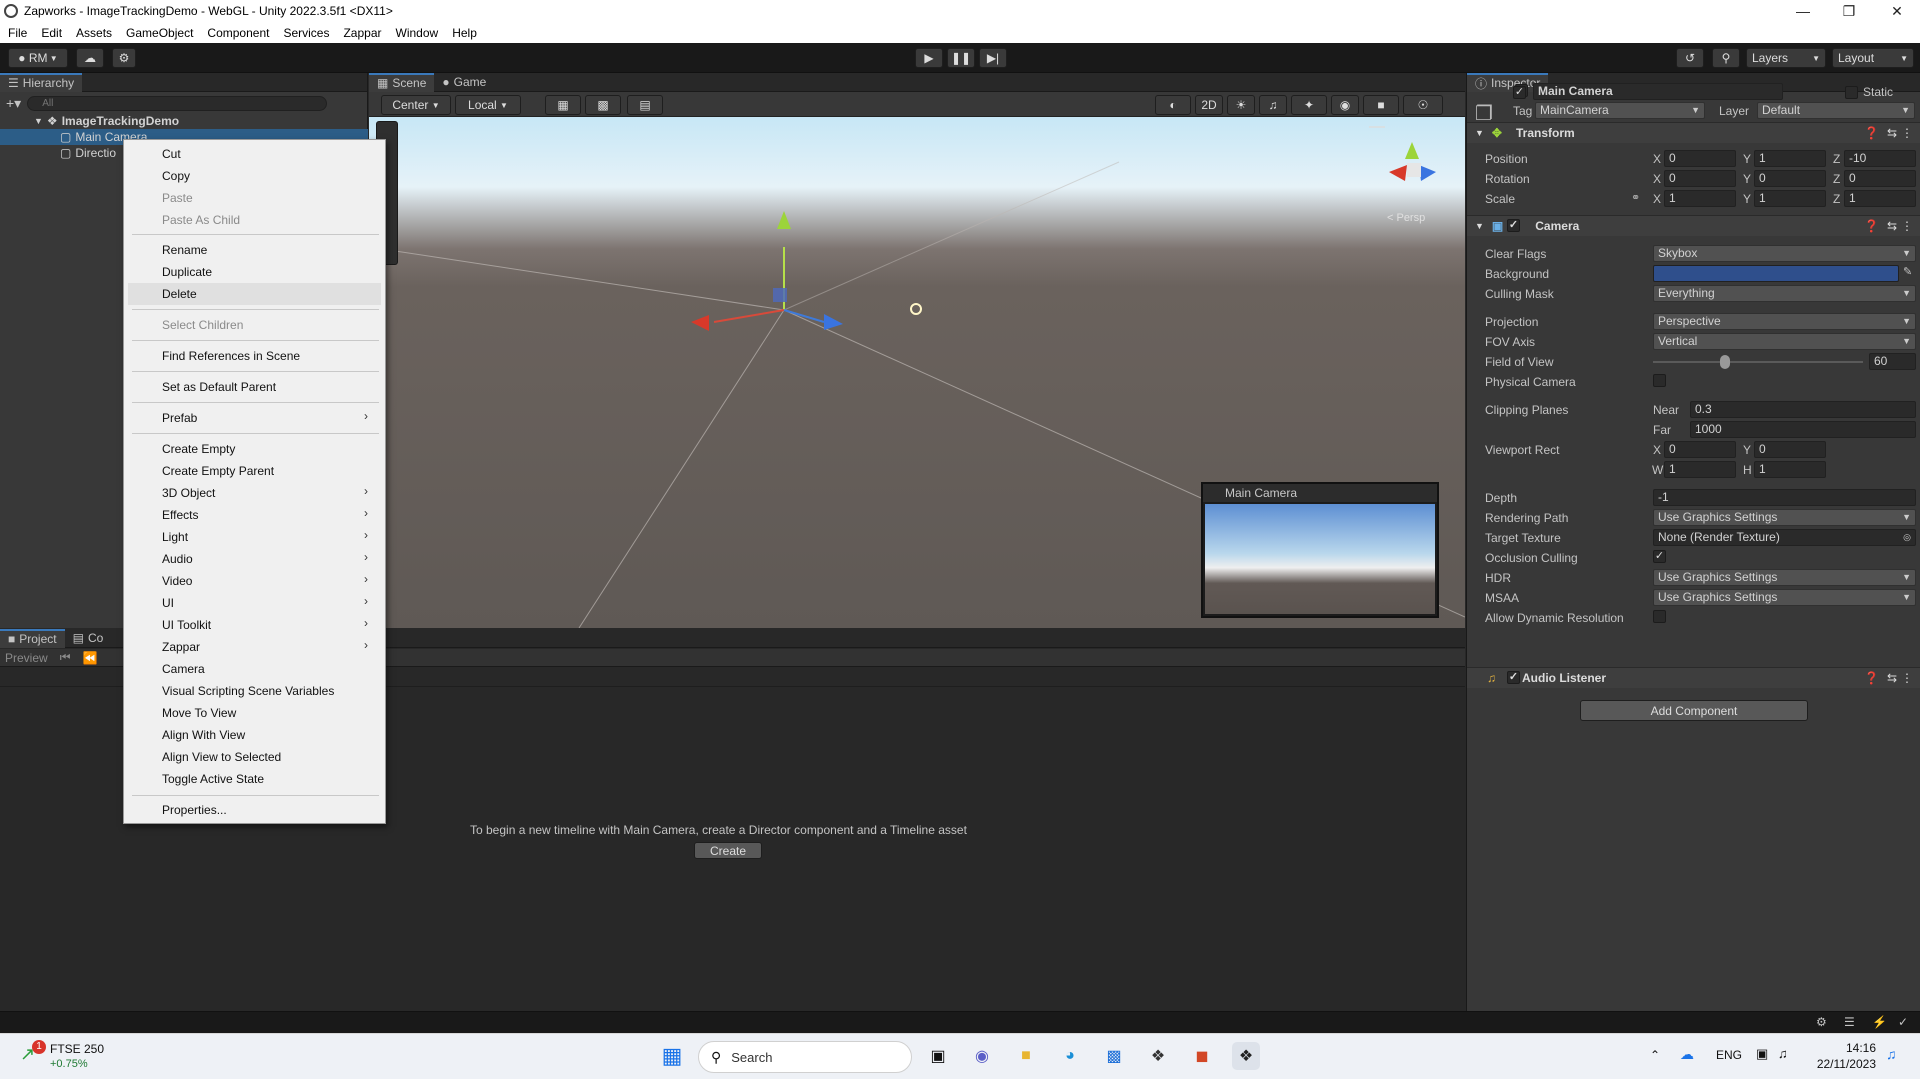 This screenshot has width=1920, height=1079. Describe the element at coordinates (38, 58) in the screenshot. I see `account-dropdown: ● RM ▼` at that location.